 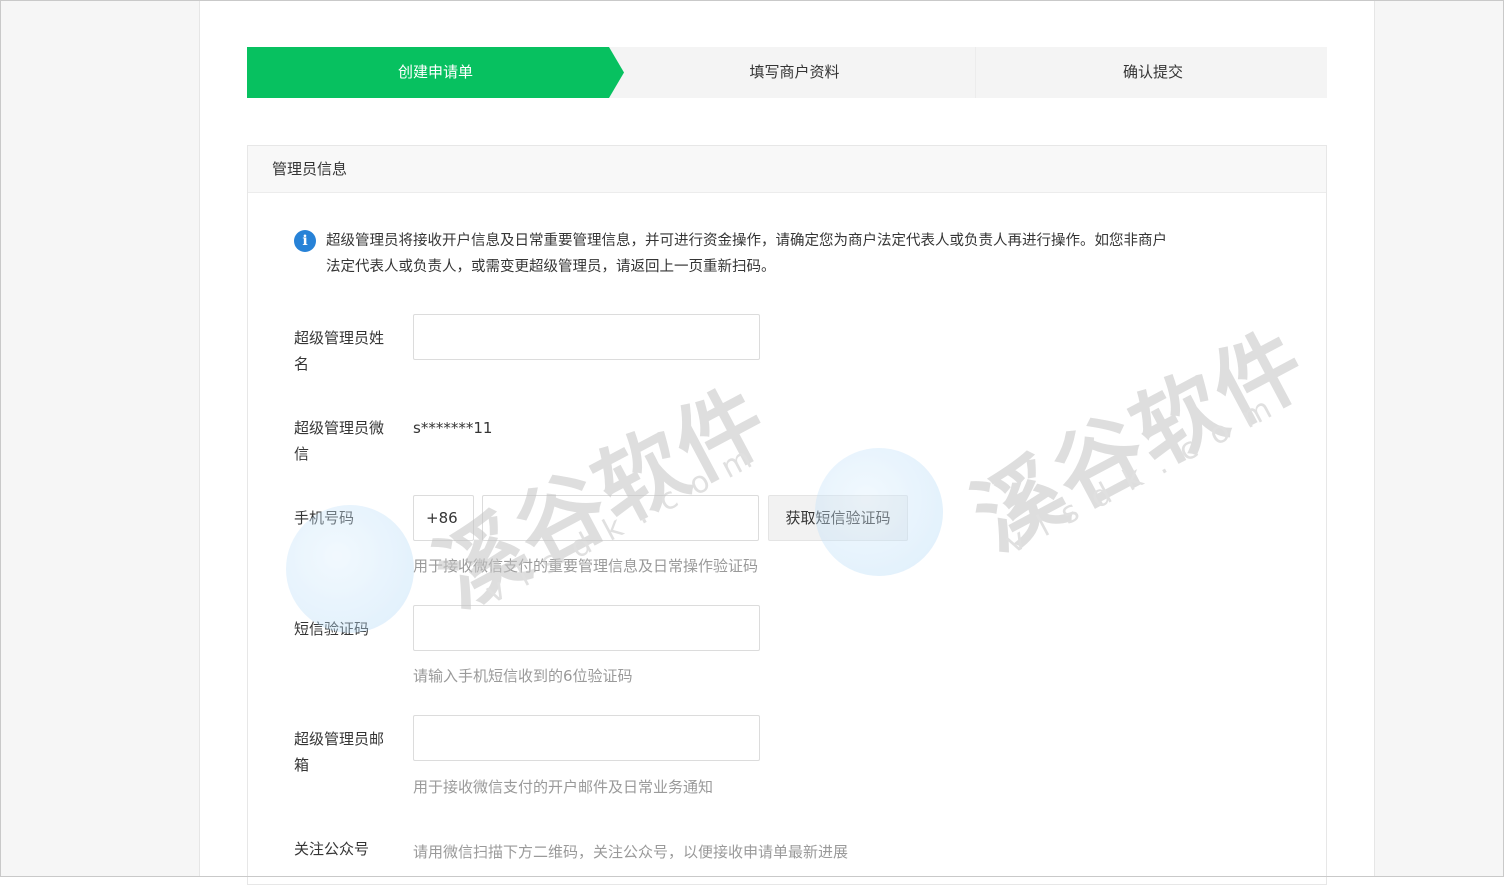 What do you see at coordinates (631, 852) in the screenshot?
I see `follow-account-hint: 请用微信扫描下方二维码，关注公众号，以便接收申请单最新进展` at bounding box center [631, 852].